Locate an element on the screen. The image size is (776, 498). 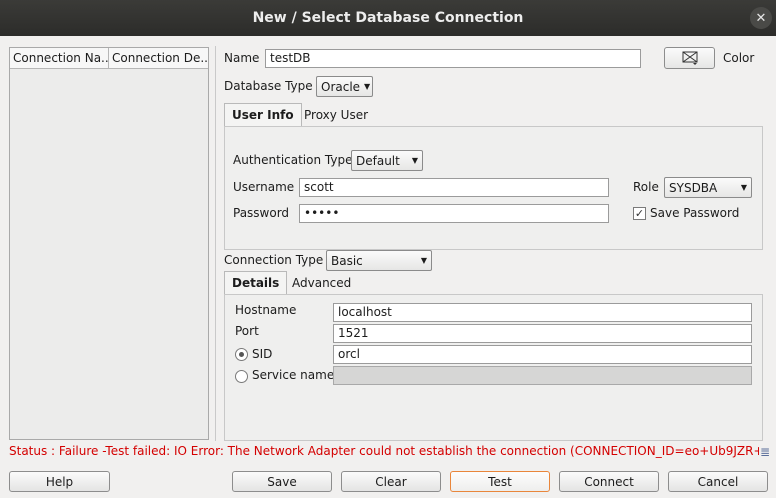
connection-type-value: Basic is located at coordinates (347, 260).